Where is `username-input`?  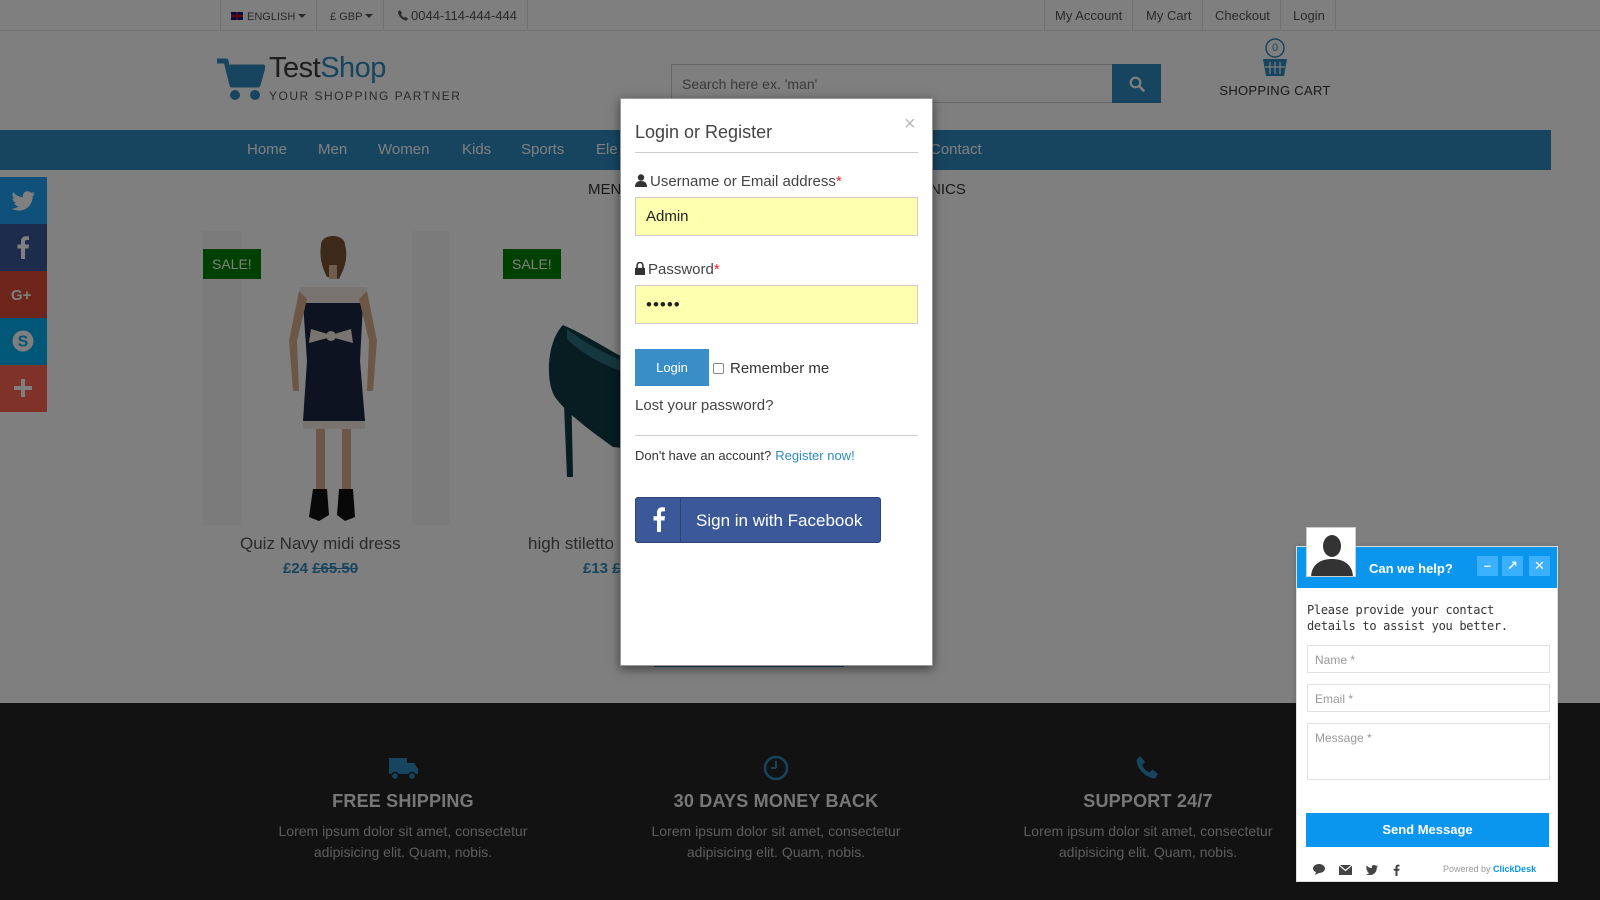
username-input is located at coordinates (776, 216).